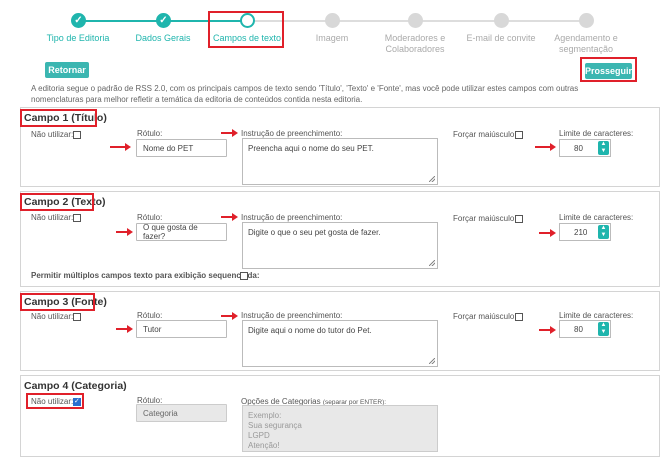  Describe the element at coordinates (244, 276) in the screenshot. I see `multiplos-checkbox` at that location.